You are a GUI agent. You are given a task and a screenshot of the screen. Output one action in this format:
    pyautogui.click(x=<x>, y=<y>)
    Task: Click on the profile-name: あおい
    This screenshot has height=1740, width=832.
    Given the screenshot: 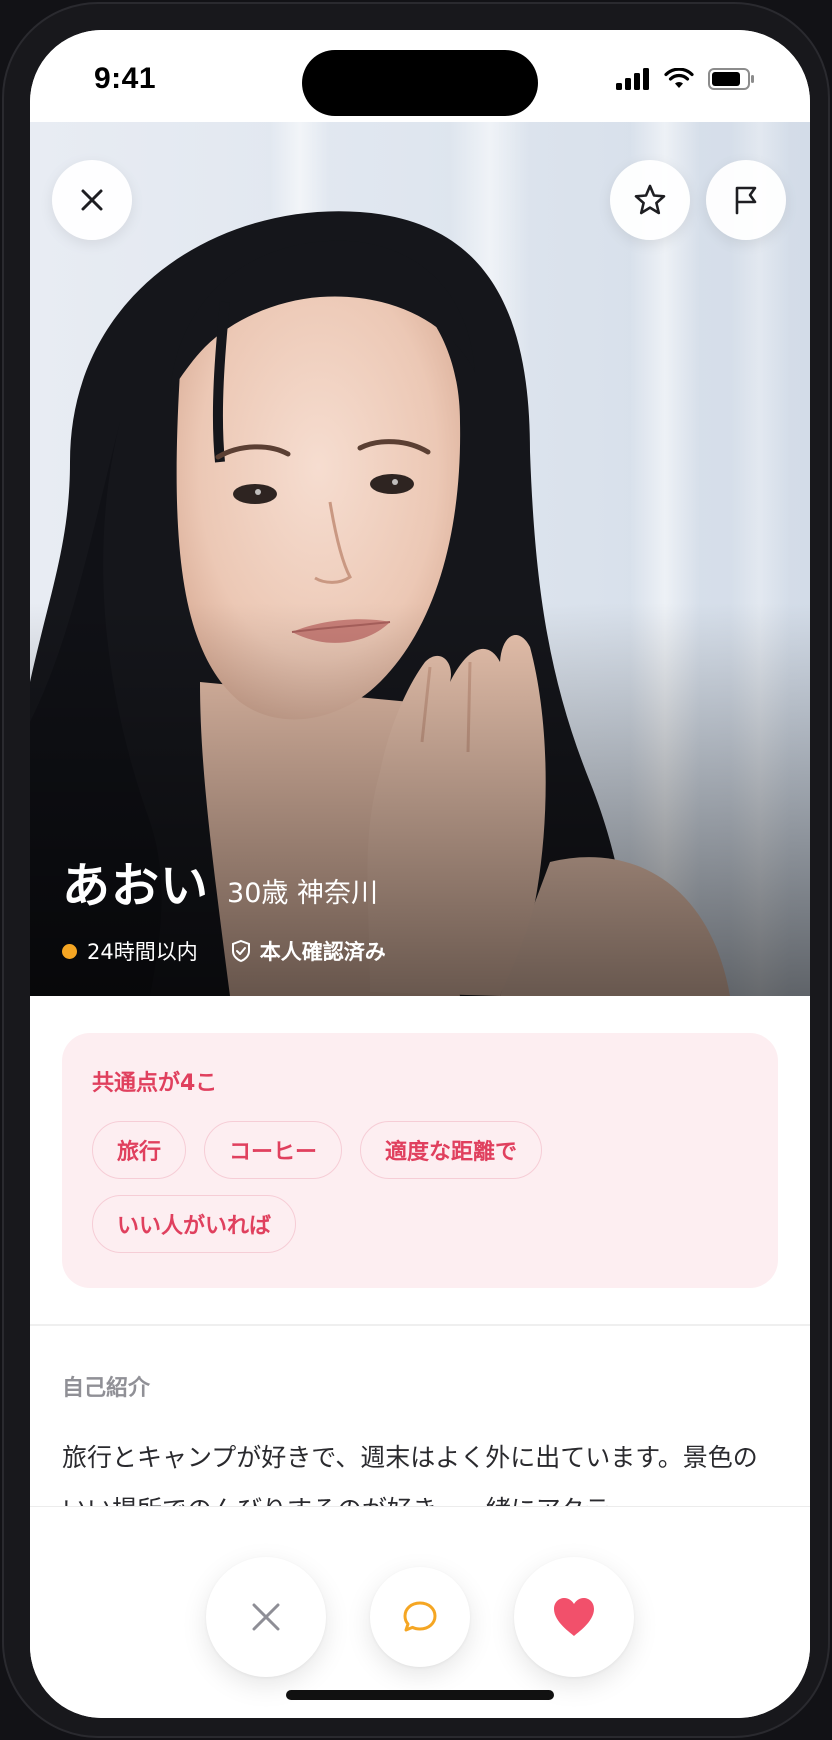 What is the action you would take?
    pyautogui.click(x=136, y=886)
    